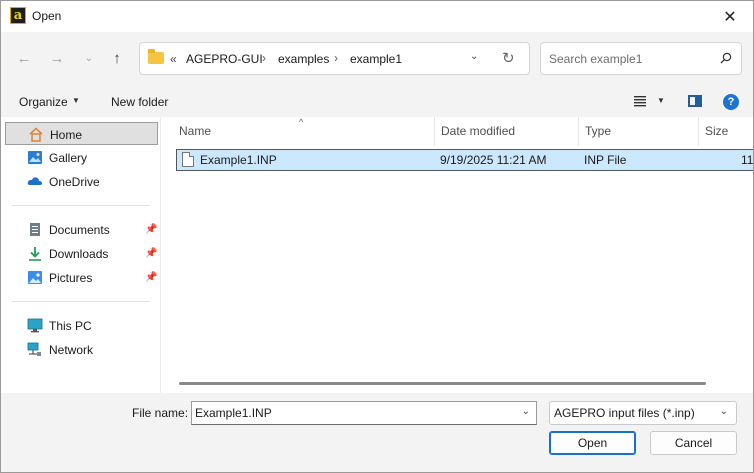 This screenshot has width=754, height=473. I want to click on address-bar: « AGEPRO-GUI › examples › example1 ⌄ ↻, so click(334, 58).